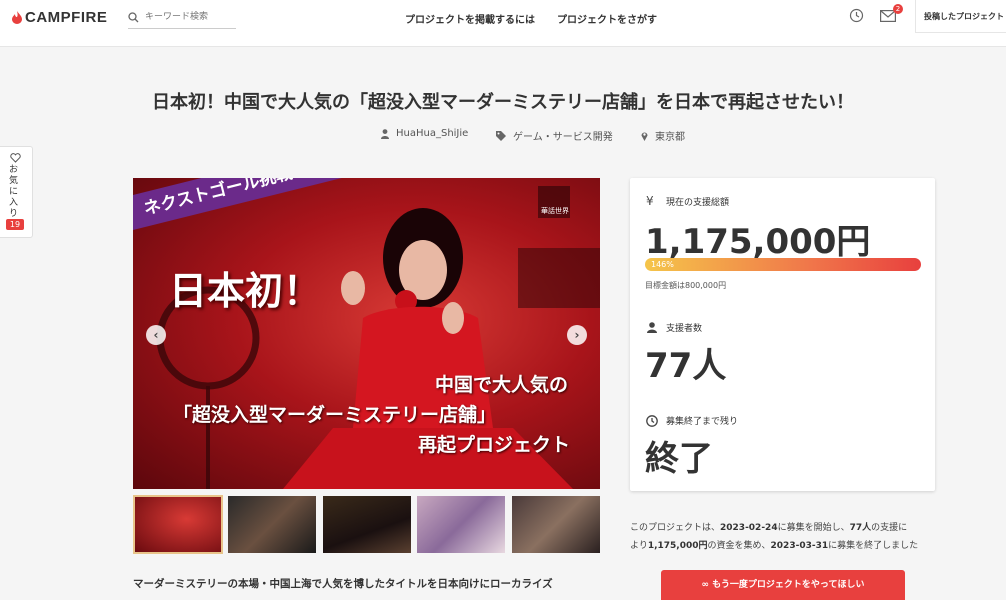  Describe the element at coordinates (675, 528) in the screenshot. I see `summary-text-1: このプロジェクトは、` at that location.